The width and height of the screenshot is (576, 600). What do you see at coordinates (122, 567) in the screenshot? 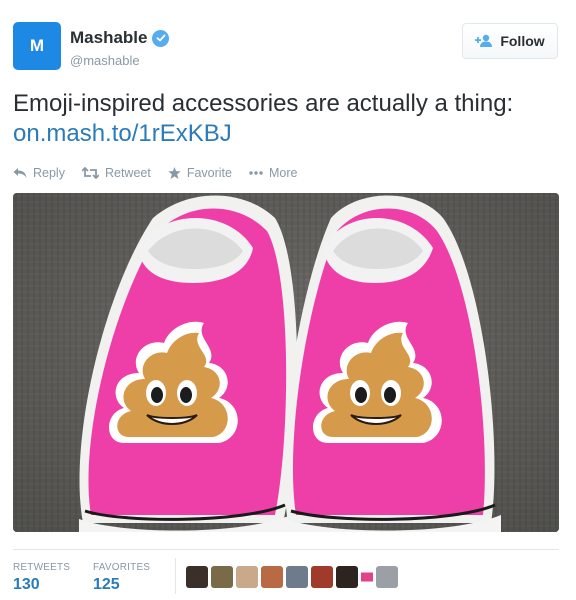
I see `favorites-label: FAVORITES` at bounding box center [122, 567].